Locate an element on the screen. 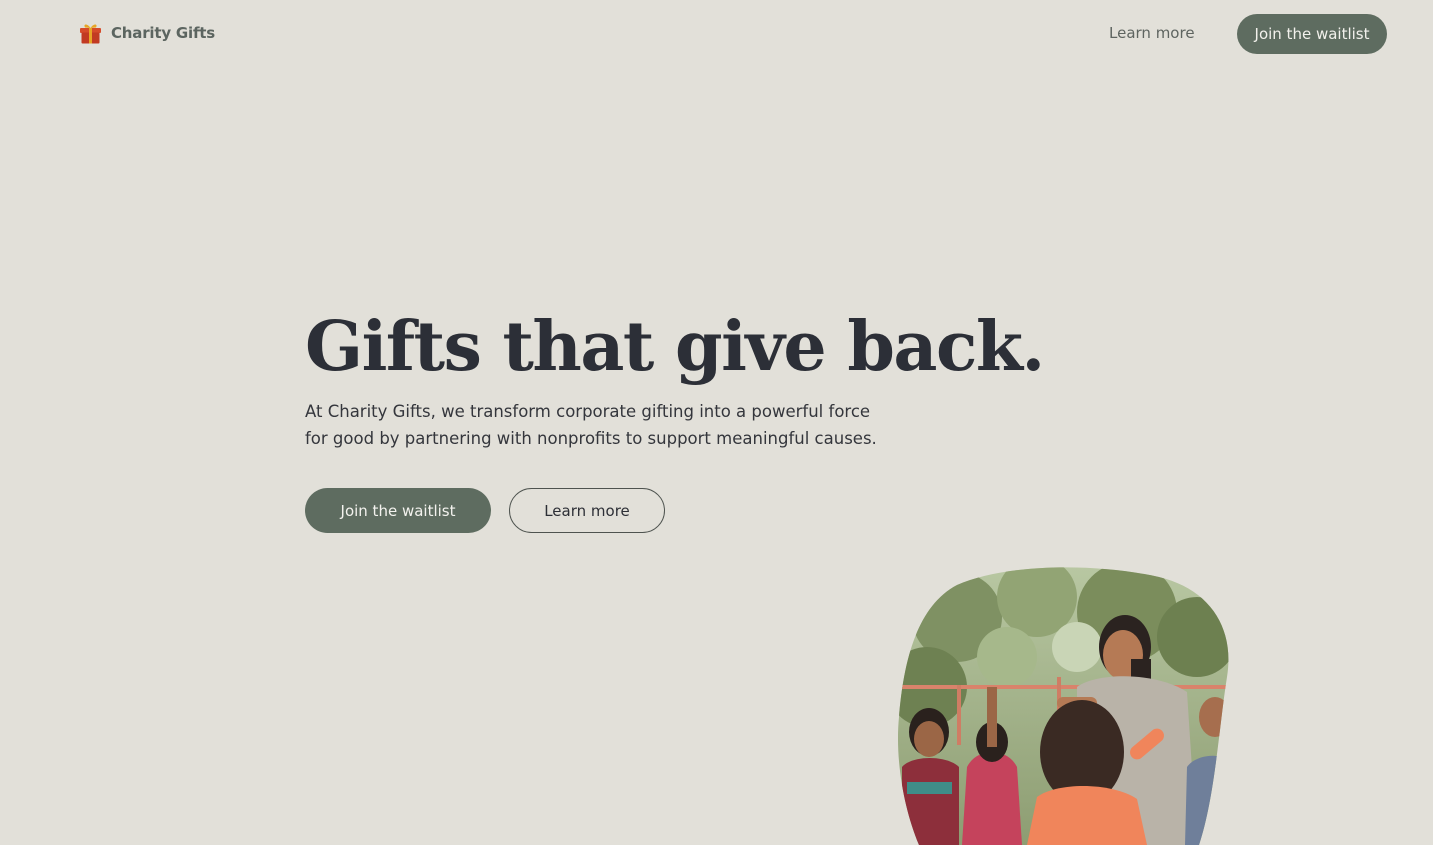 The width and height of the screenshot is (1433, 845). learn-more-button: Learn more is located at coordinates (587, 510).